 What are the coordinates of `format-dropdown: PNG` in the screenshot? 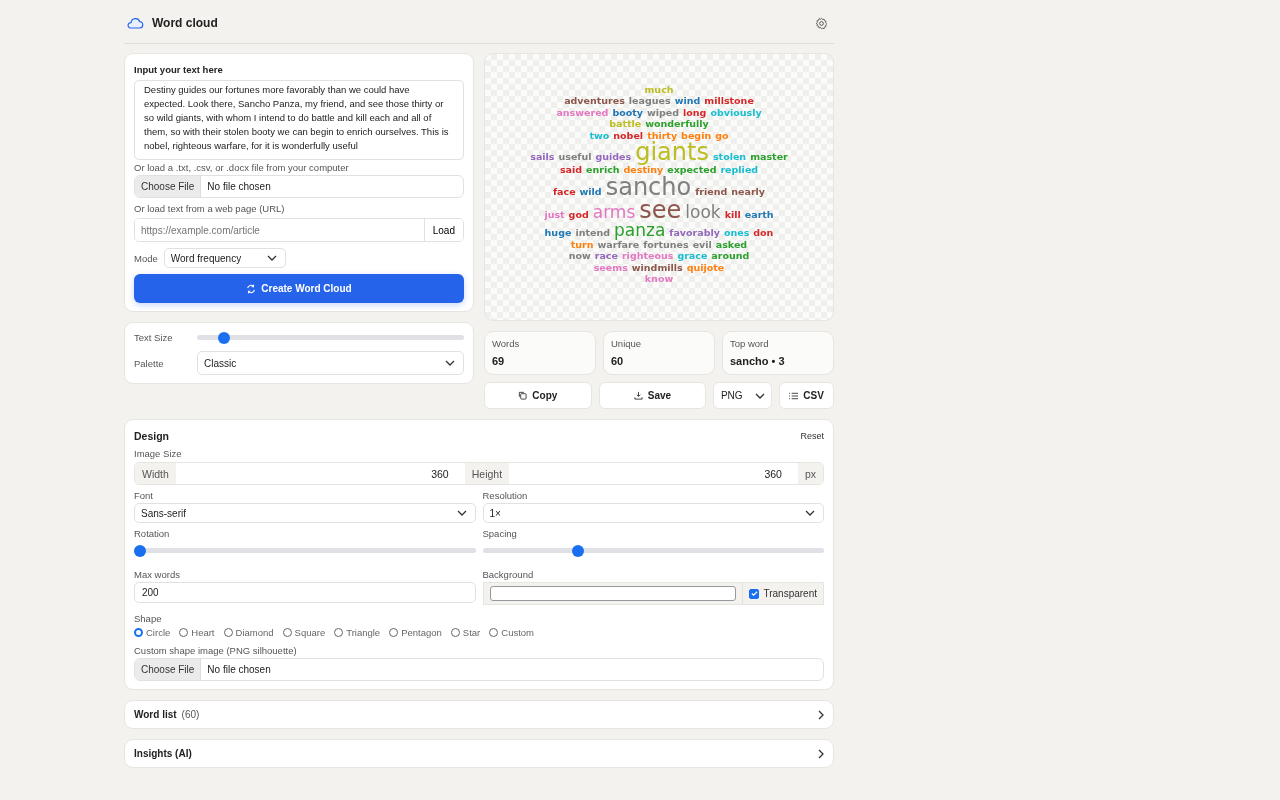 It's located at (743, 395).